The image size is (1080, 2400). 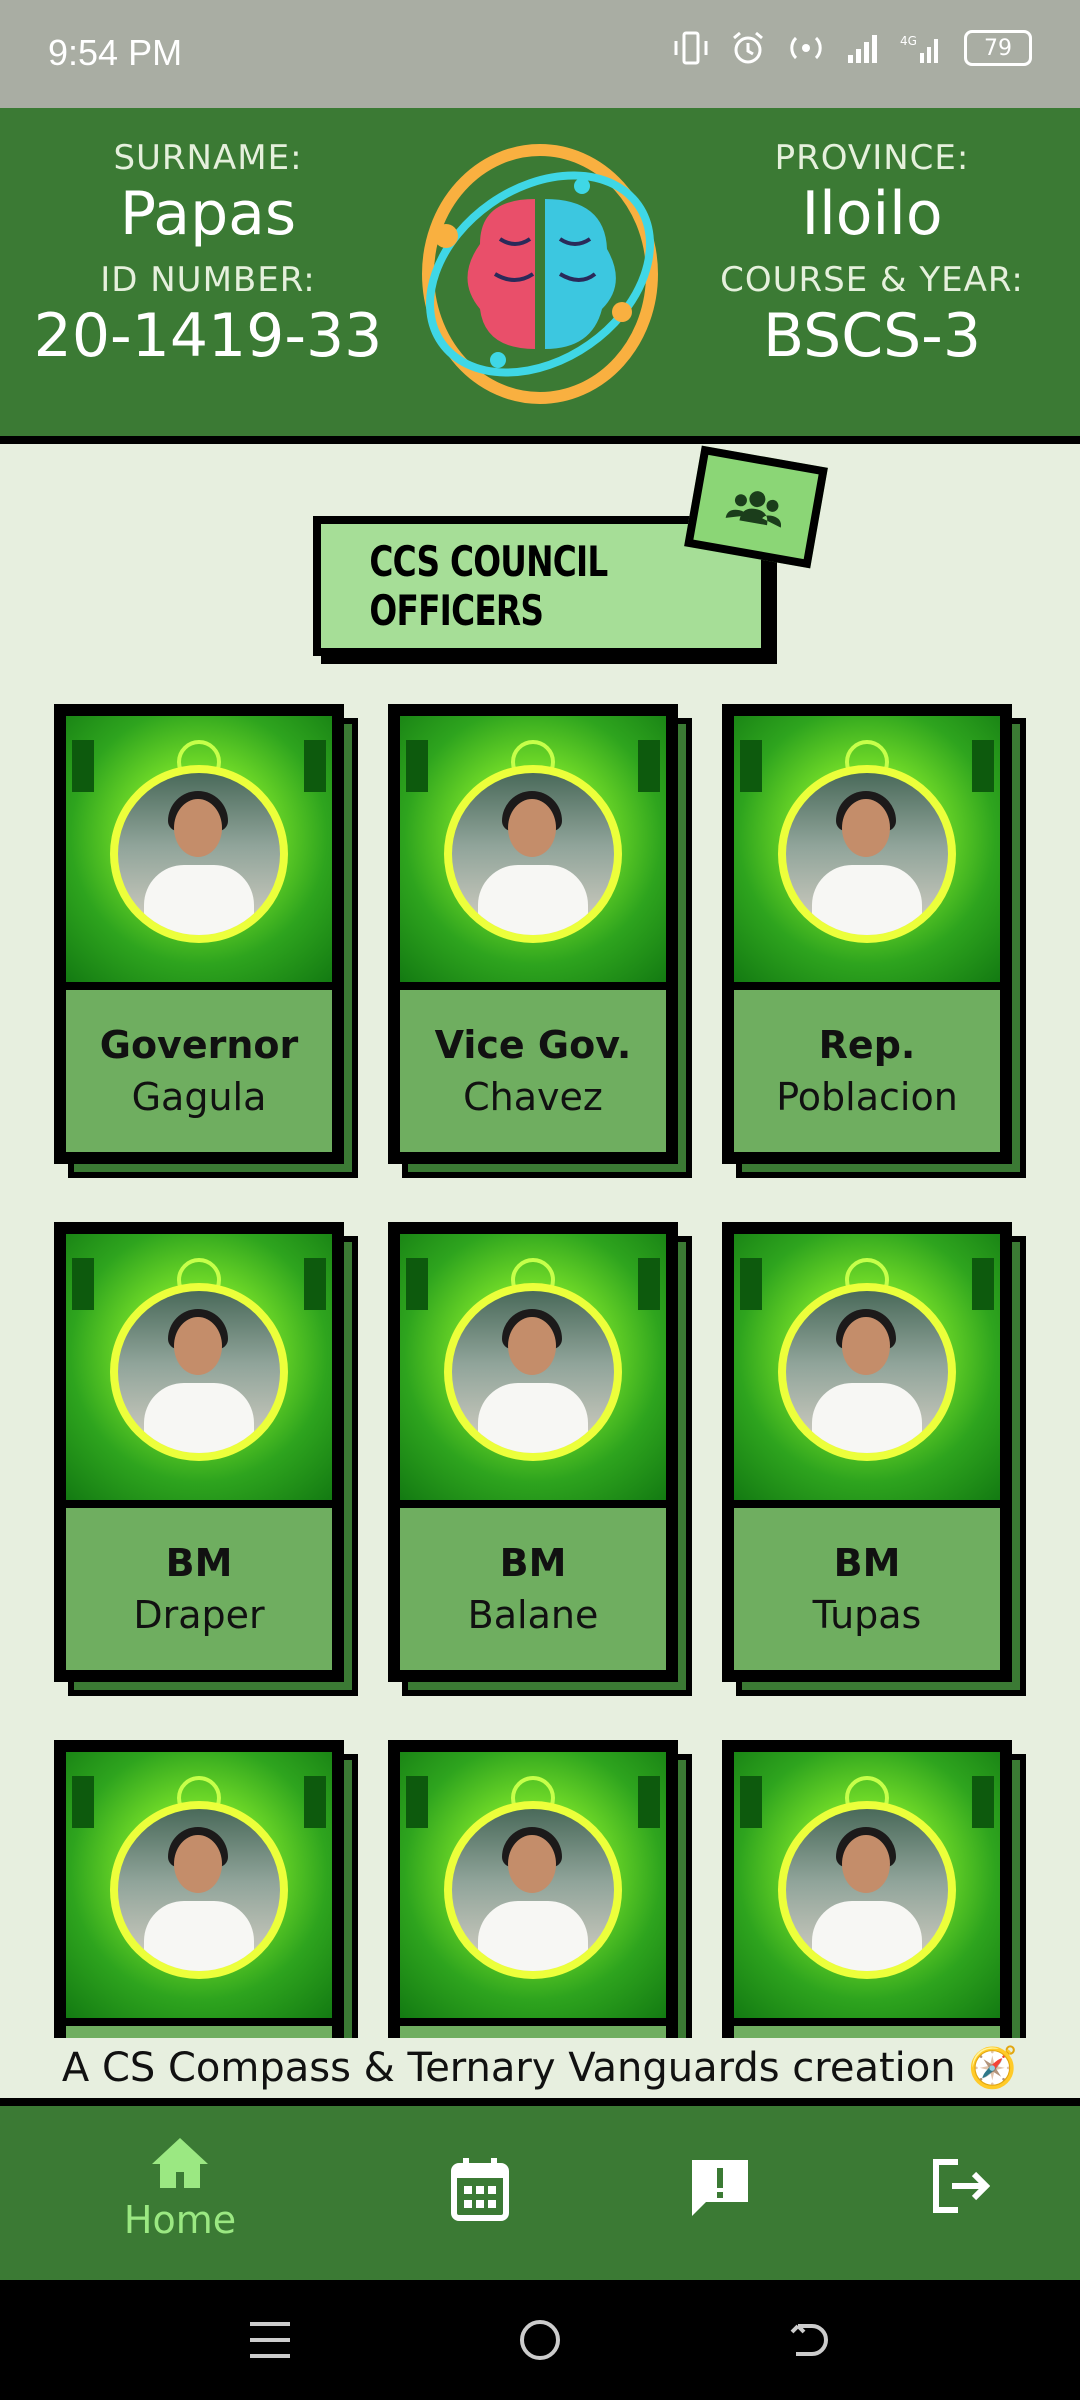 I want to click on officer-card: BM Draper, so click(x=206, y=1459).